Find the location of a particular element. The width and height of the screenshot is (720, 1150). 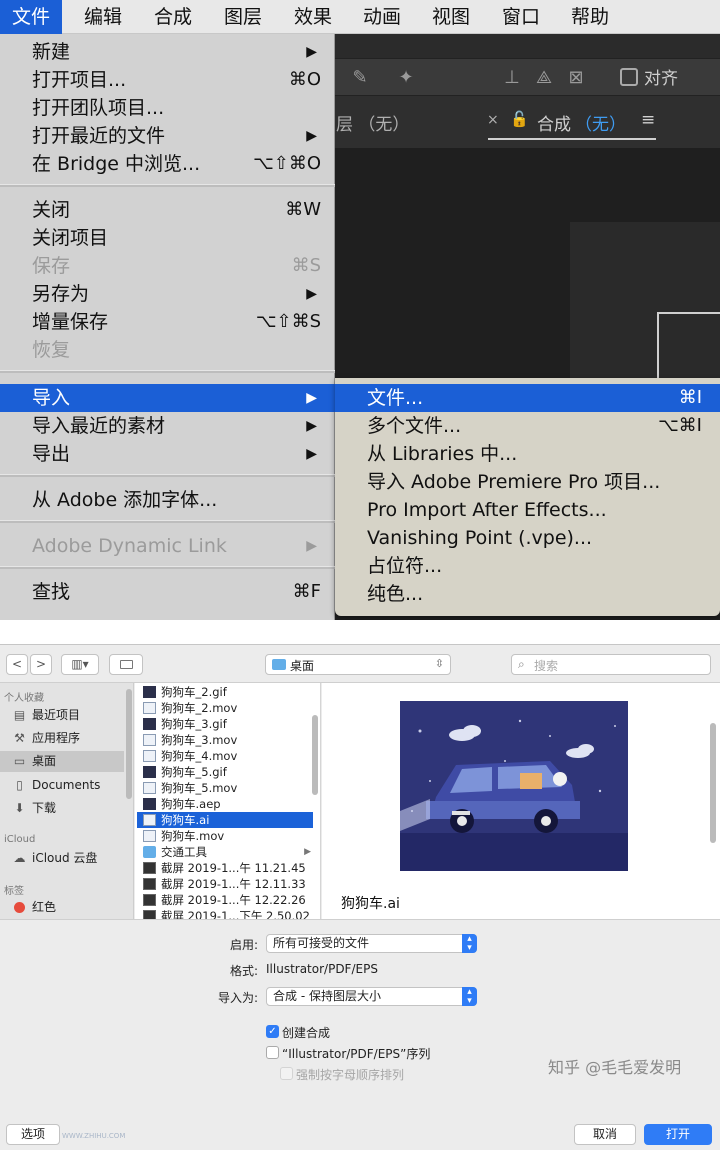

menu-animation: 动画 is located at coordinates (382, 17).